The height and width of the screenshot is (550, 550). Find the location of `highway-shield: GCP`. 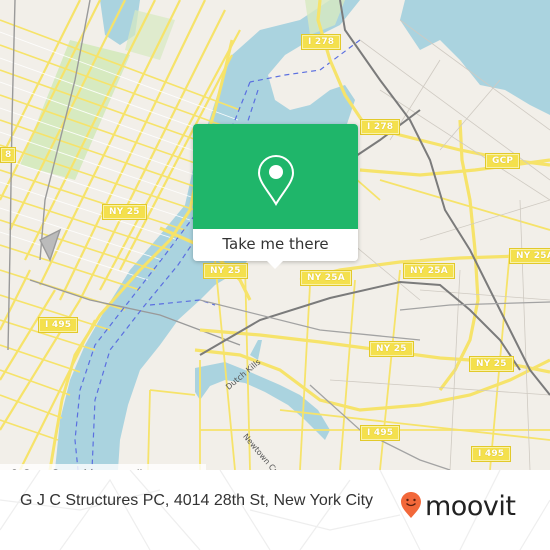

highway-shield: GCP is located at coordinates (502, 161).